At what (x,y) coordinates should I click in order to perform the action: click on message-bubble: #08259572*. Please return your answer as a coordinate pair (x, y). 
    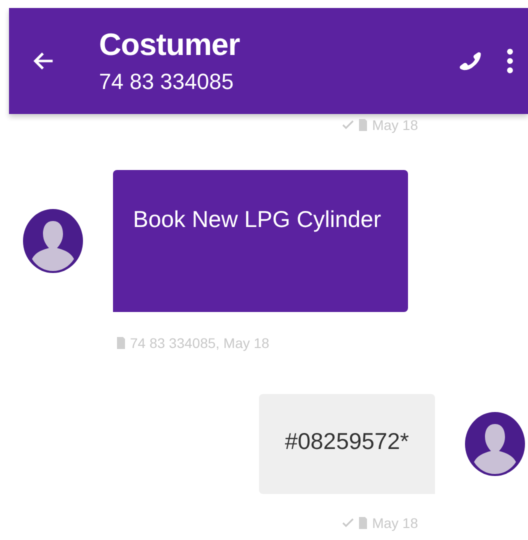
    Looking at the image, I should click on (346, 444).